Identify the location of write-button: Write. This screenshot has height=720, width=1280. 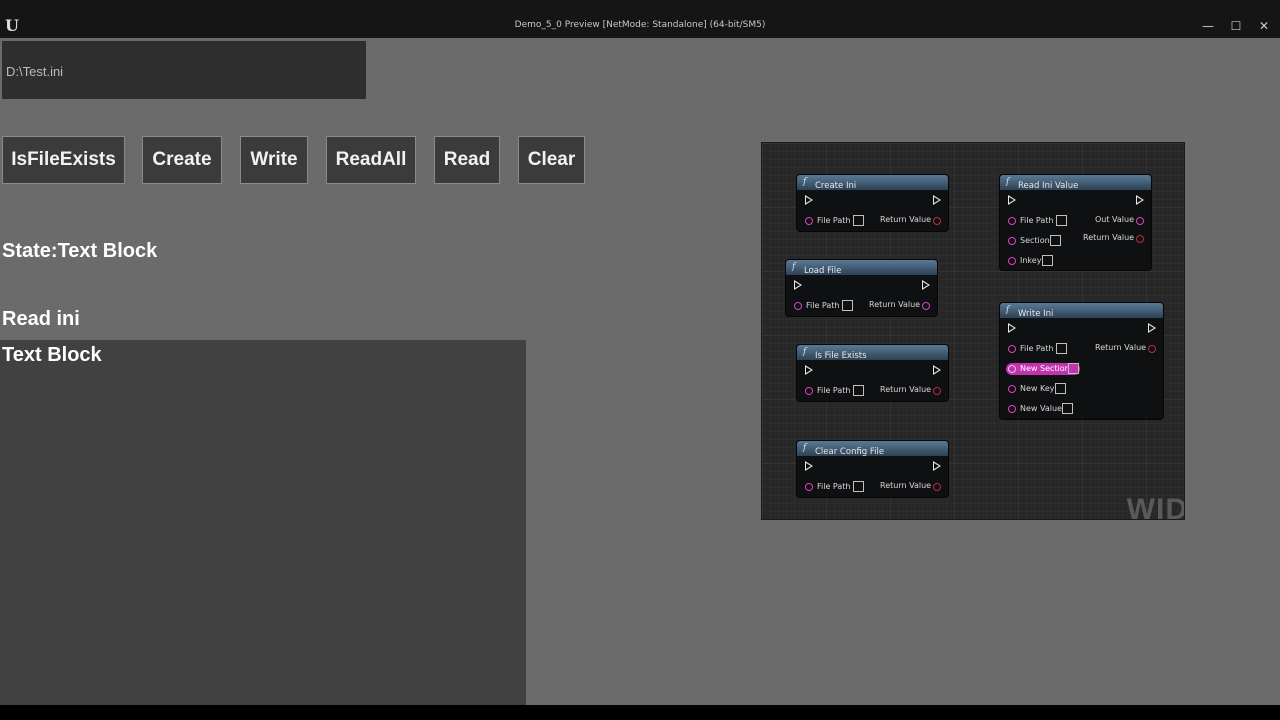
(274, 160).